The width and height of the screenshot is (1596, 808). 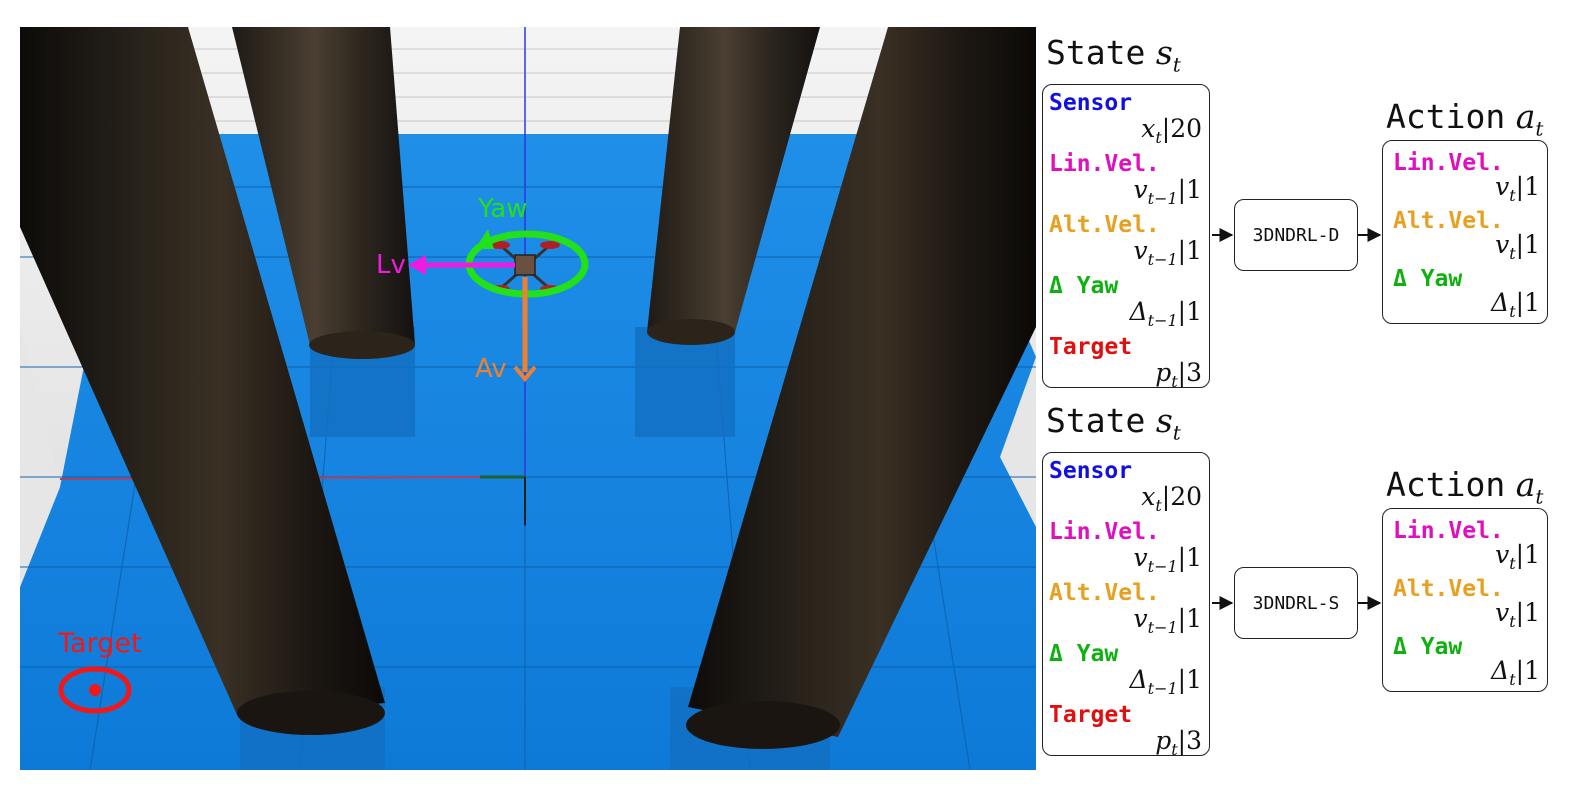 I want to click on model-name: 3DNDRL-D, so click(x=1296, y=235).